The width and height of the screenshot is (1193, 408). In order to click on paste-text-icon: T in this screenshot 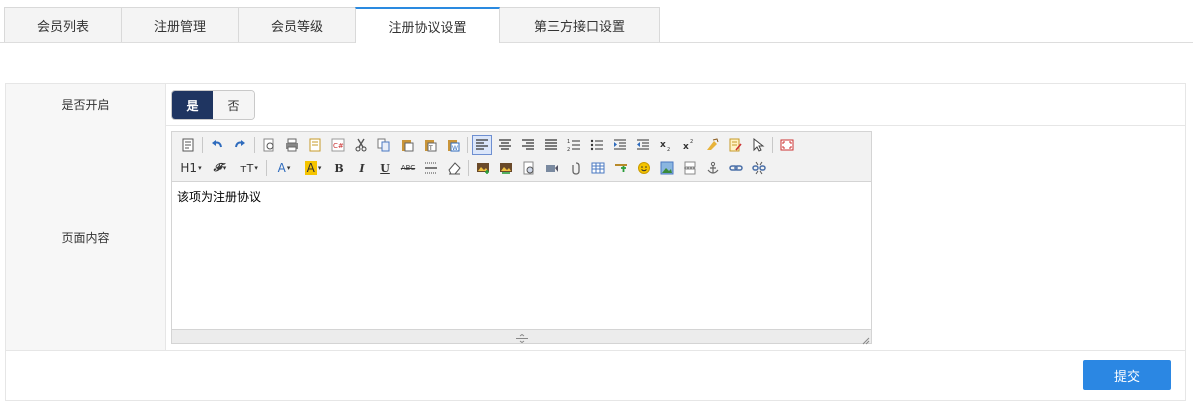, I will do `click(430, 145)`.